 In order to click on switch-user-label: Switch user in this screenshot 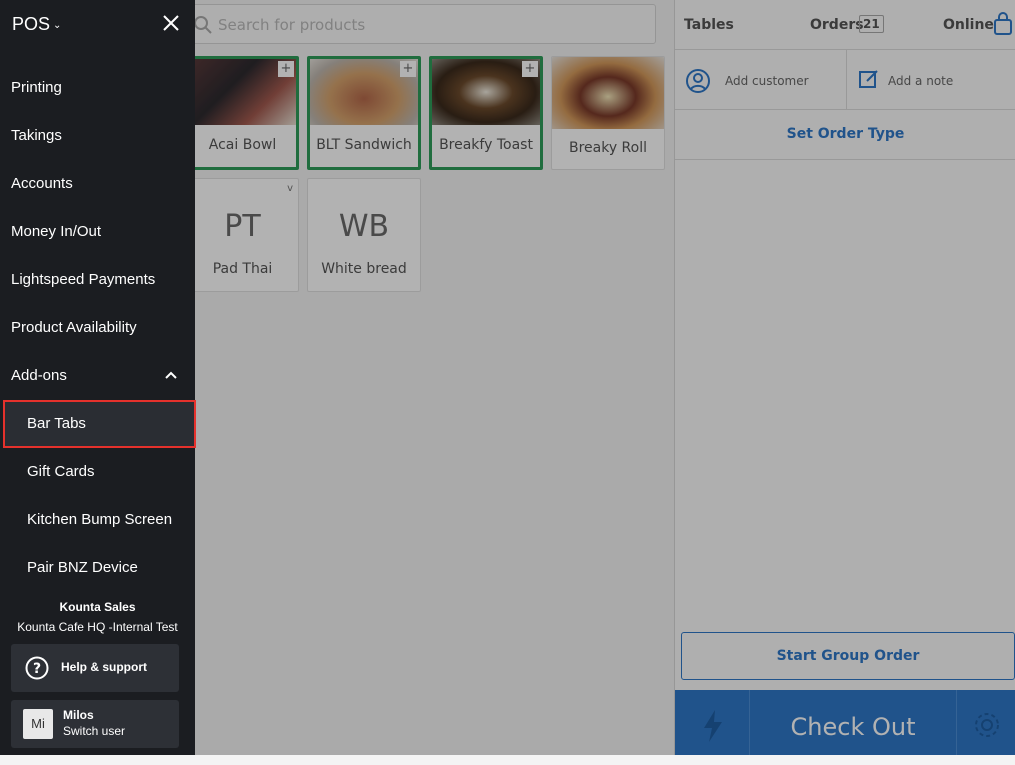, I will do `click(94, 731)`.